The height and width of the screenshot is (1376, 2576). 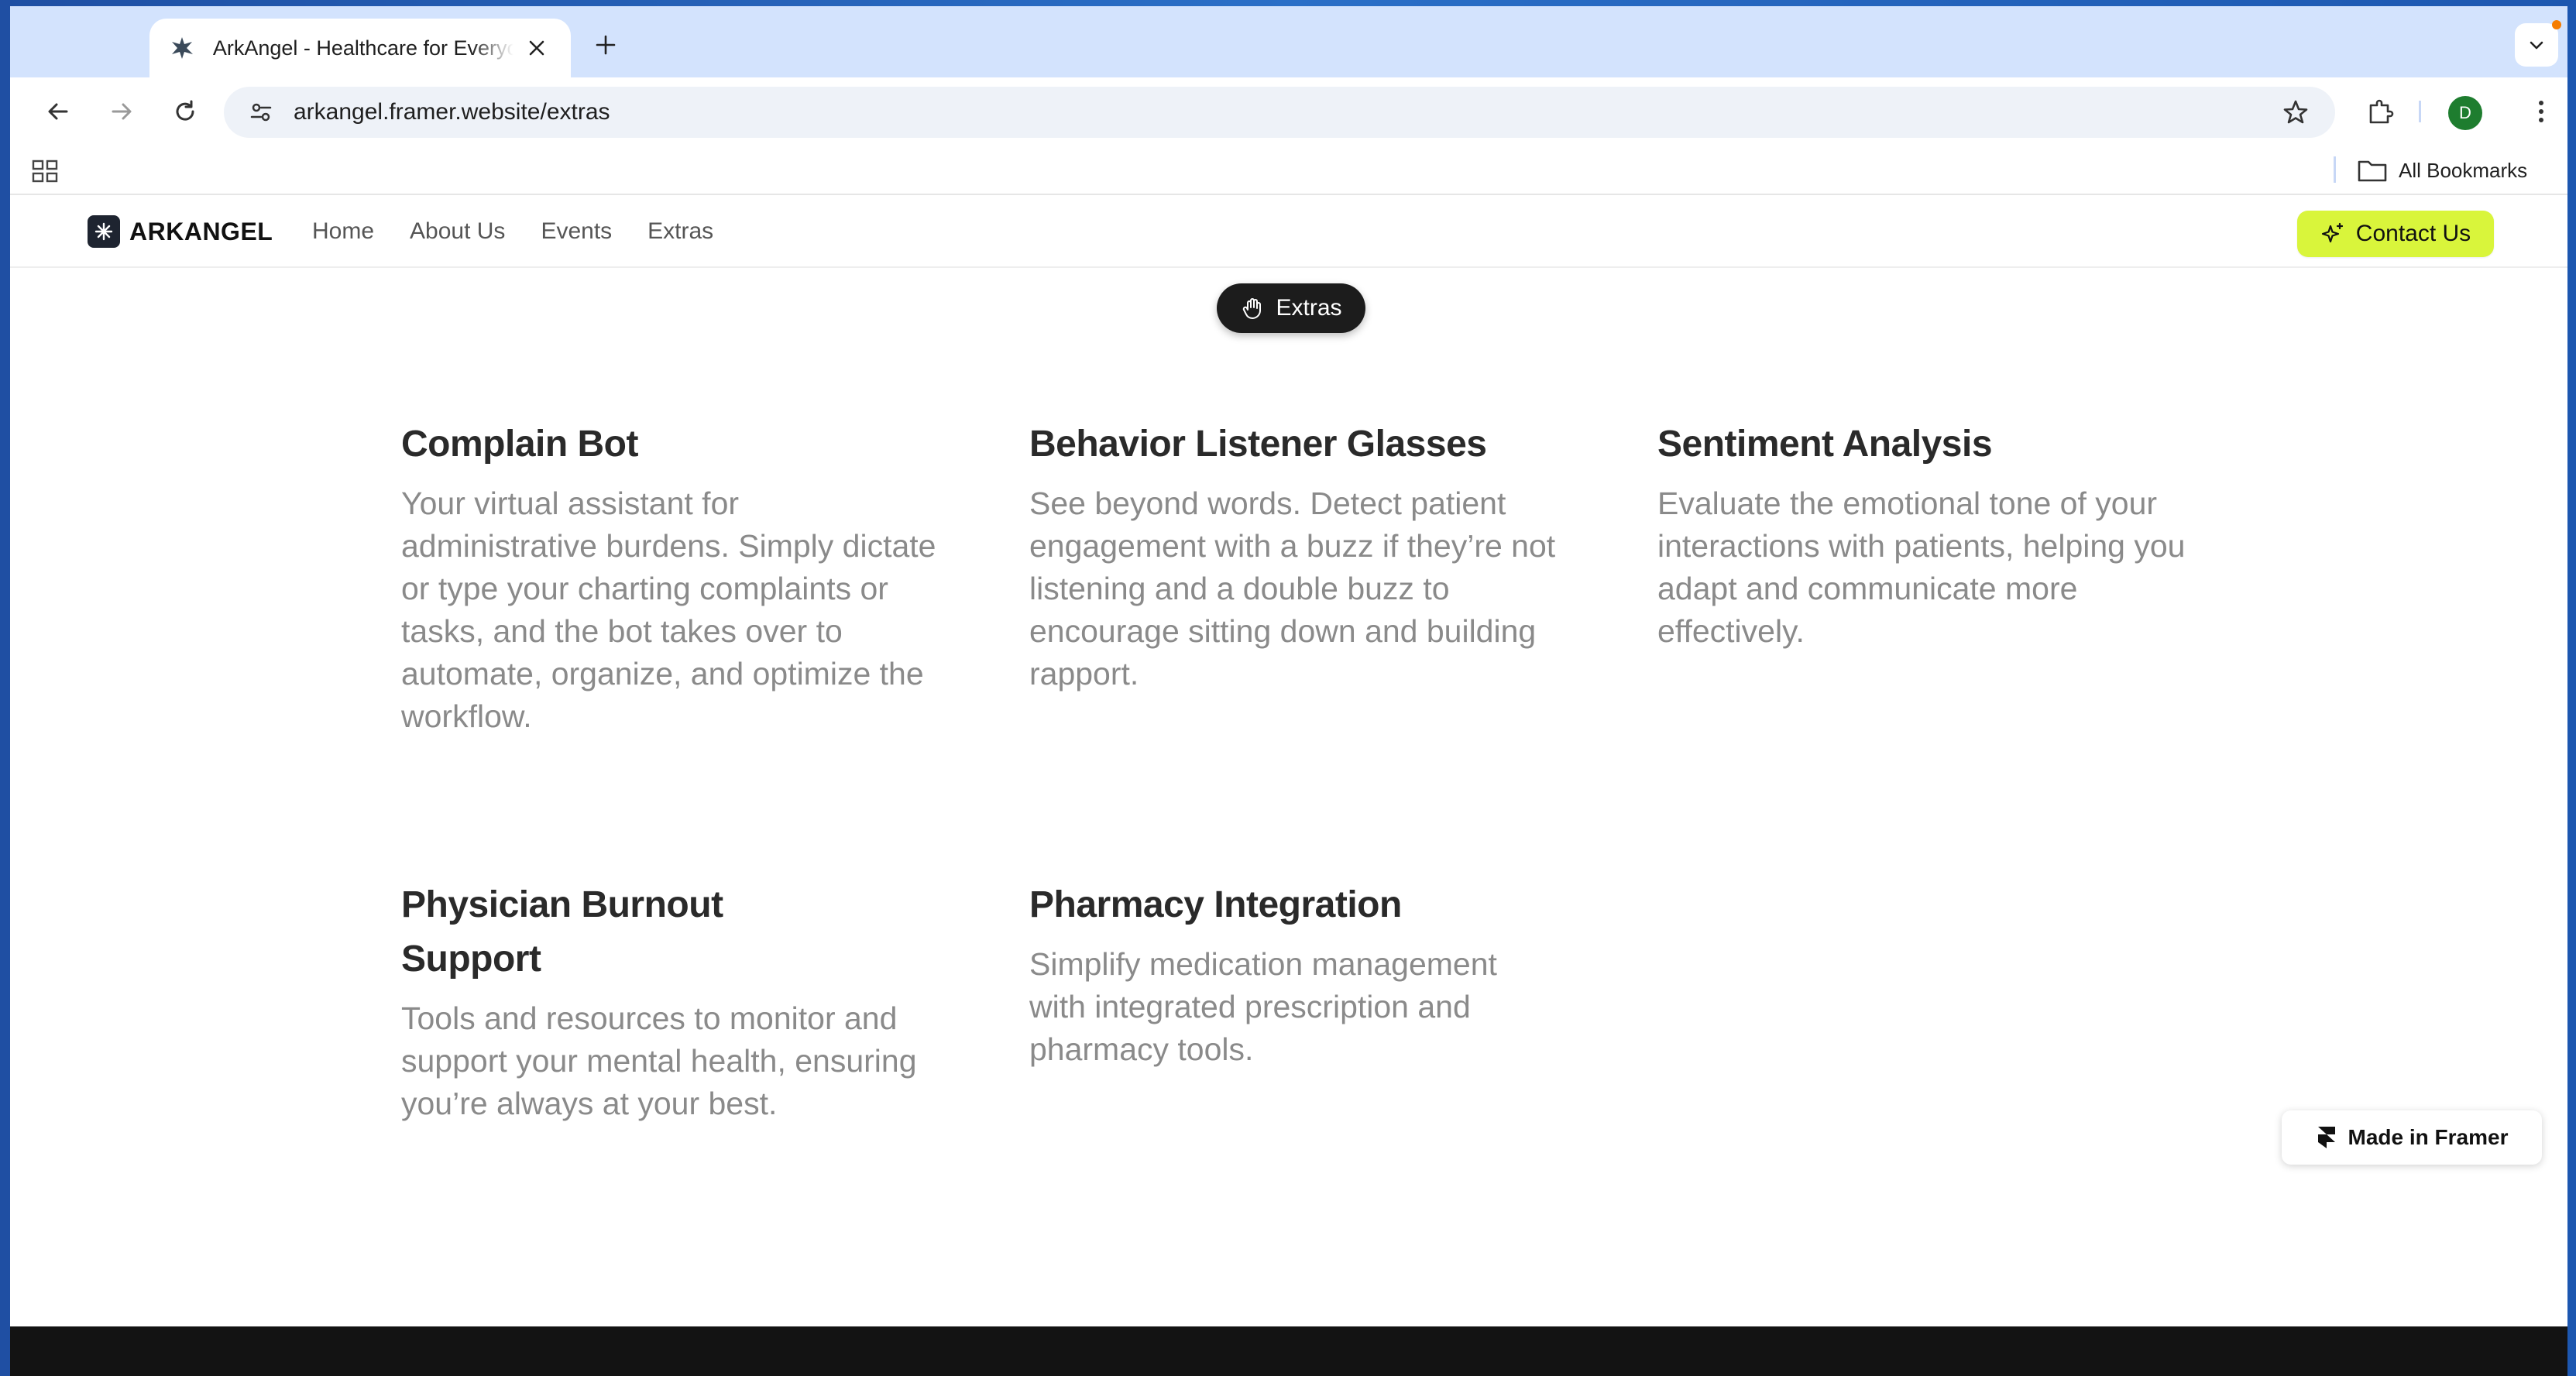 I want to click on contact-us-label: Contact Us, so click(x=2413, y=233).